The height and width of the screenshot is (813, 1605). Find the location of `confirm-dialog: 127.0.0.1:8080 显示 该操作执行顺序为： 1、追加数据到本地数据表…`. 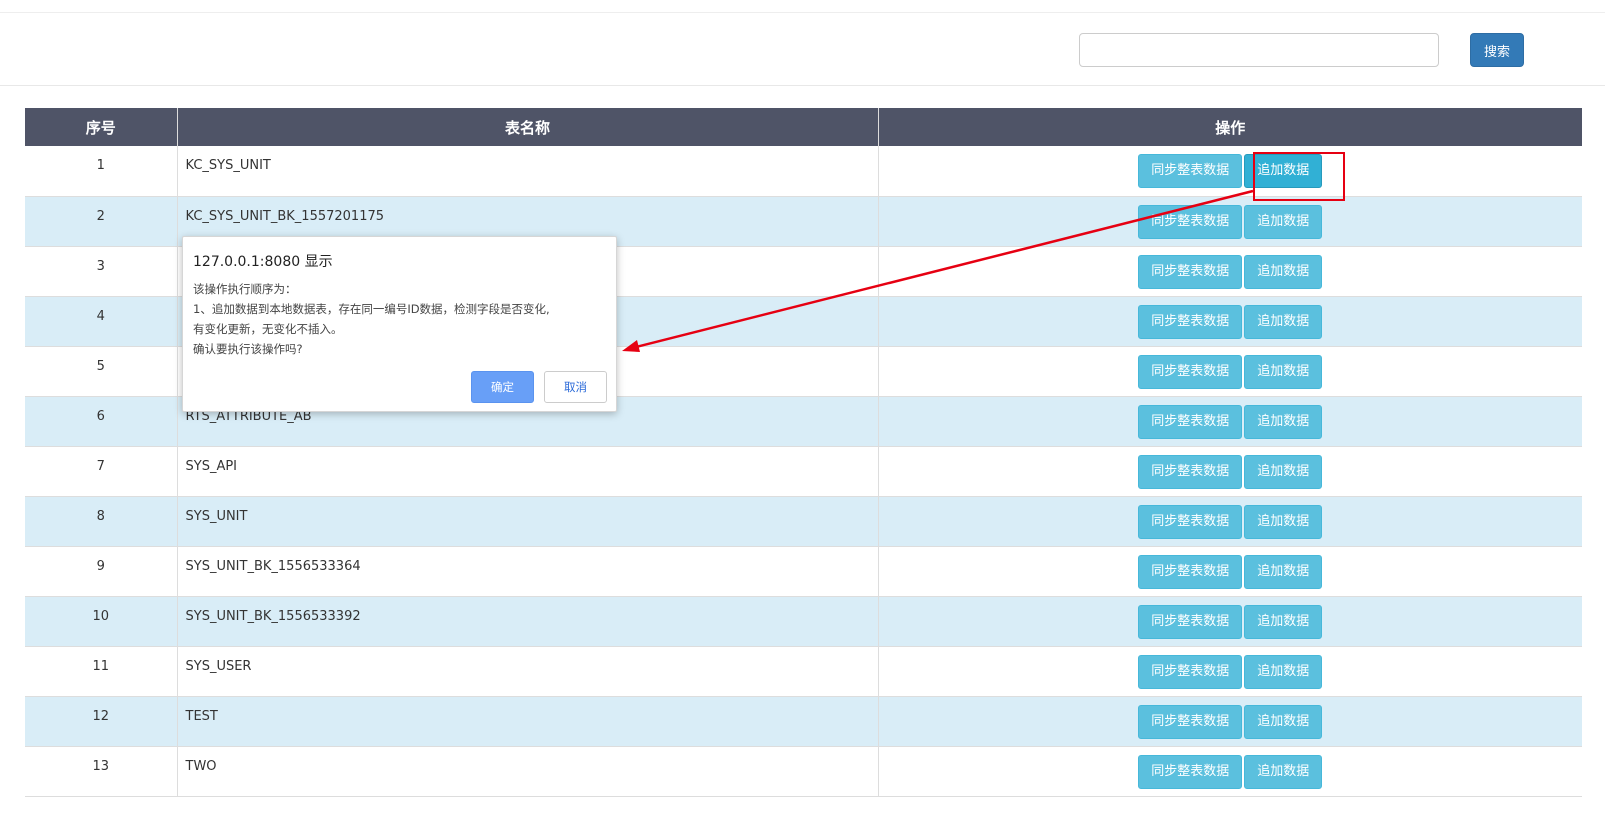

confirm-dialog: 127.0.0.1:8080 显示 该操作执行顺序为： 1、追加数据到本地数据表… is located at coordinates (399, 324).